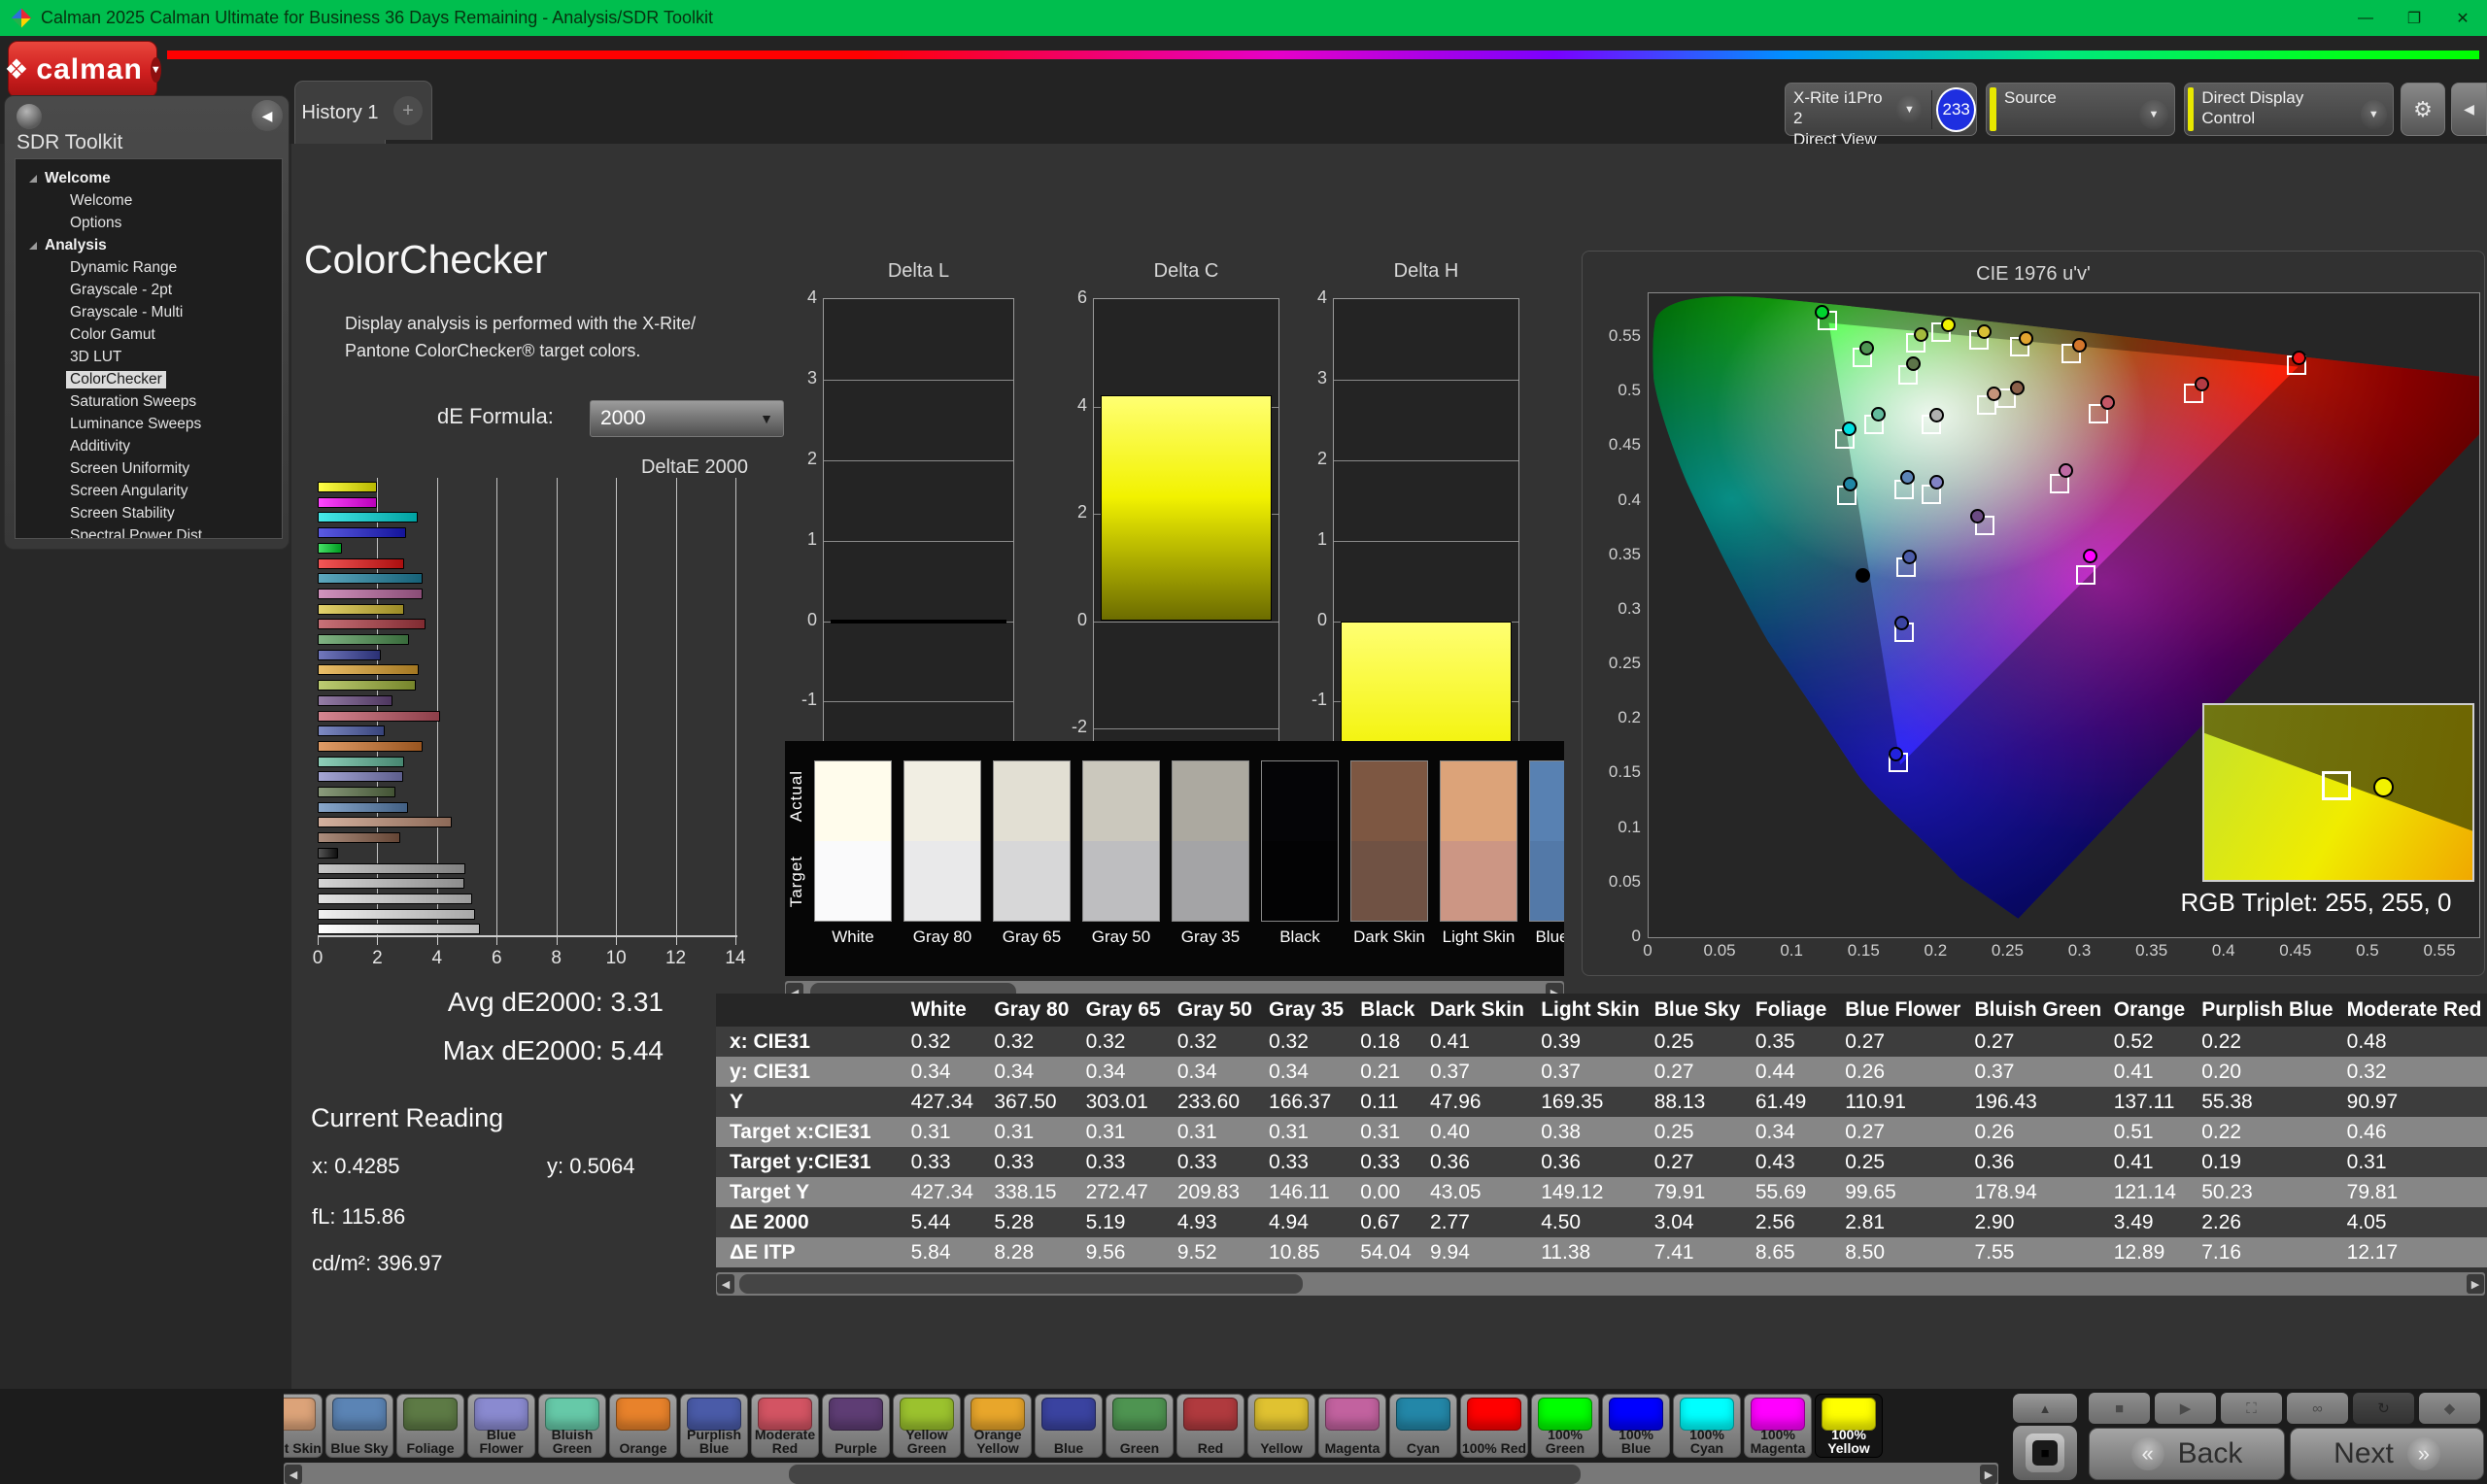  What do you see at coordinates (1032, 1042) in the screenshot?
I see `table-cell: 0.32` at bounding box center [1032, 1042].